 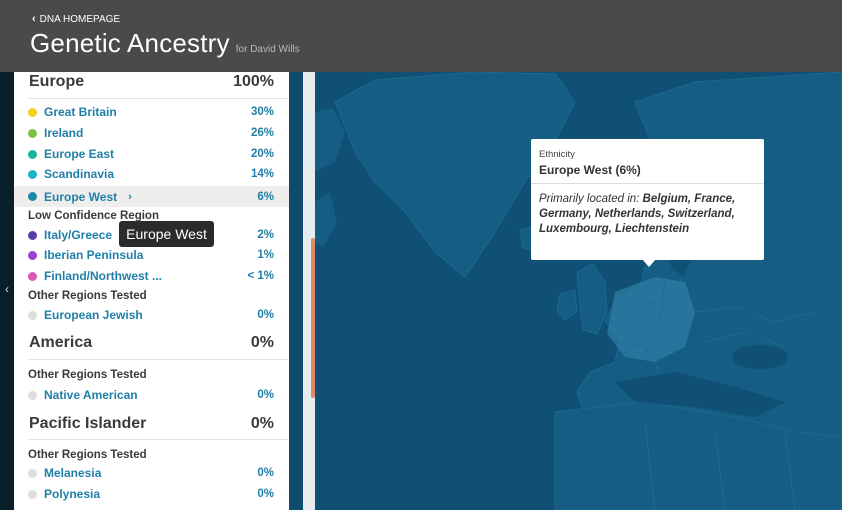 I want to click on collapse-arrow-icon: ‹, so click(x=7, y=289).